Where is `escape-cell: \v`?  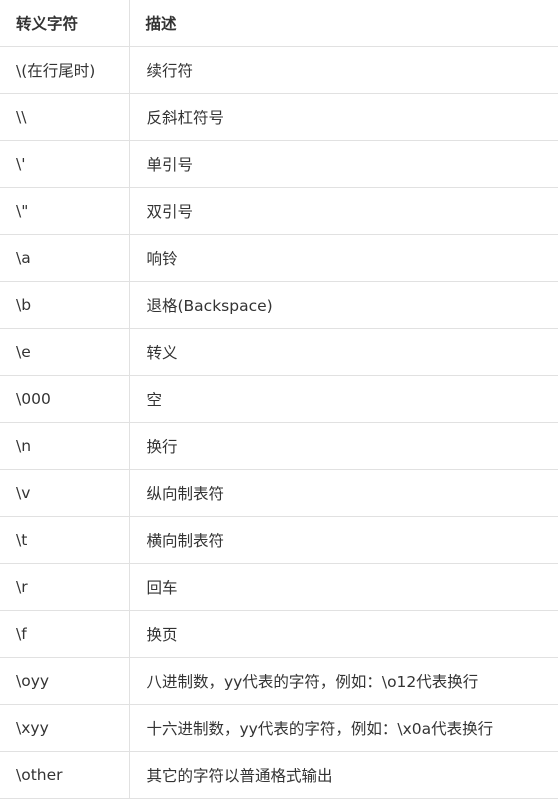 escape-cell: \v is located at coordinates (65, 492).